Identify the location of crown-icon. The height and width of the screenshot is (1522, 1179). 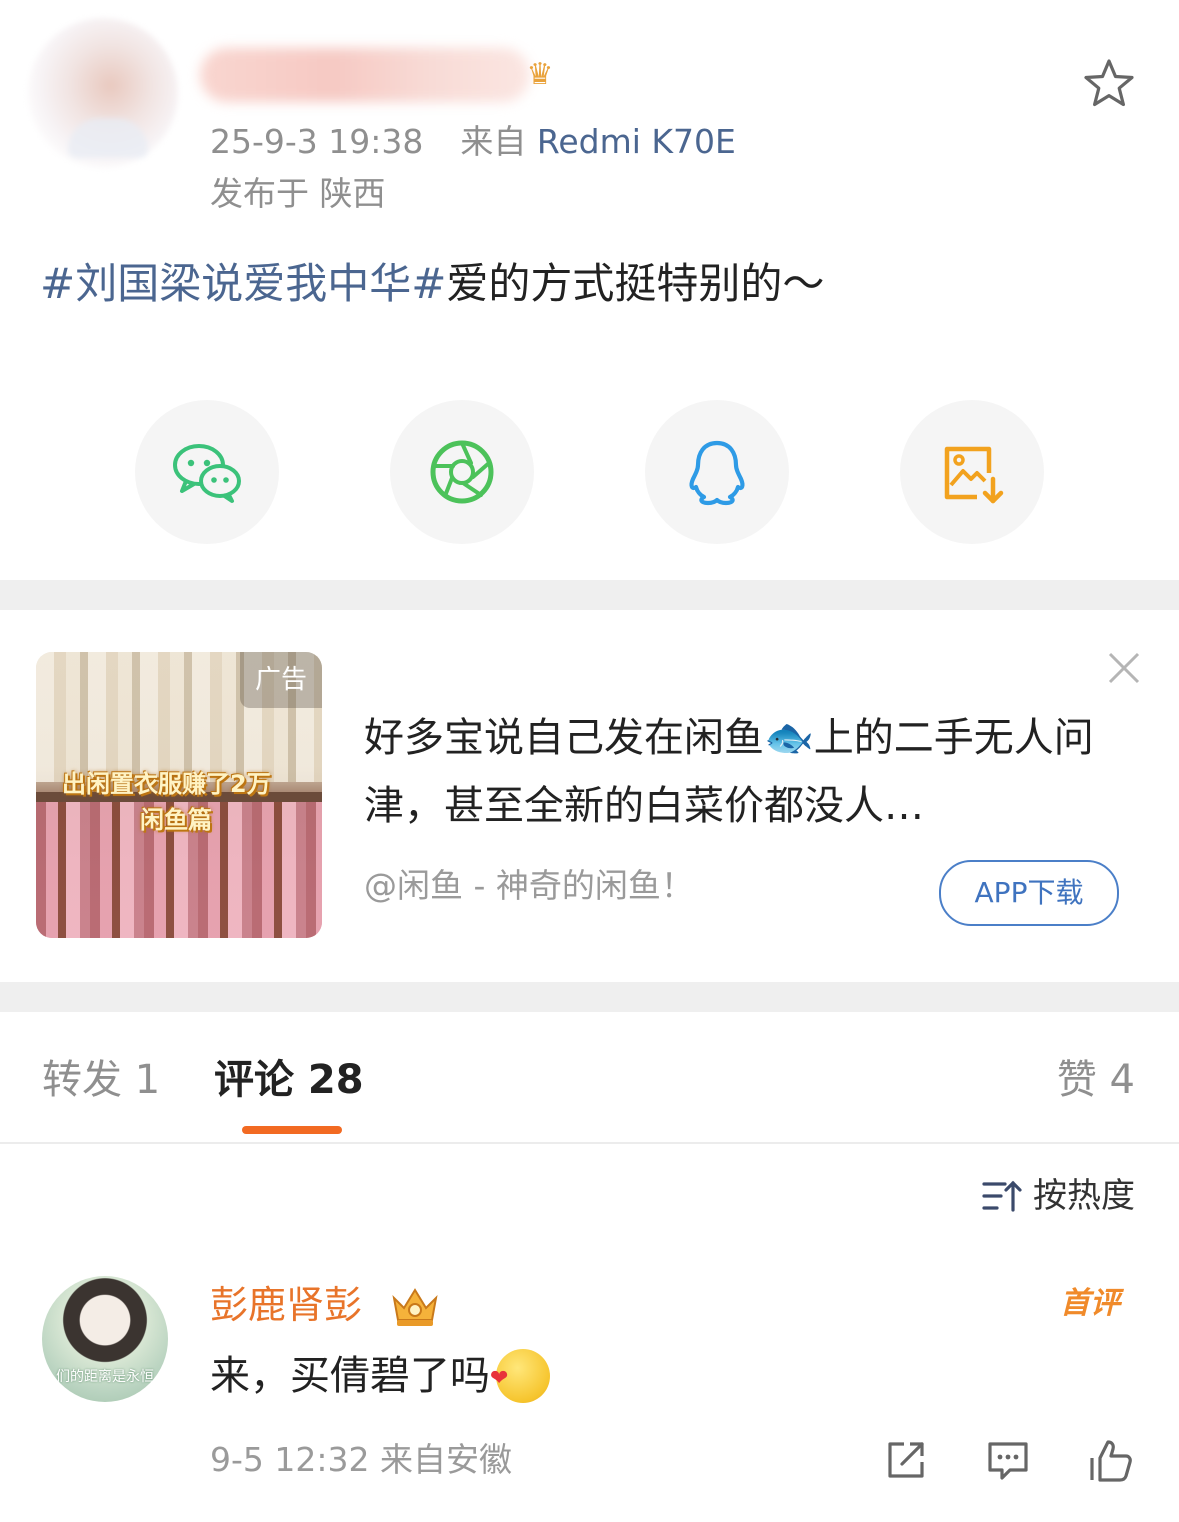
(415, 1305).